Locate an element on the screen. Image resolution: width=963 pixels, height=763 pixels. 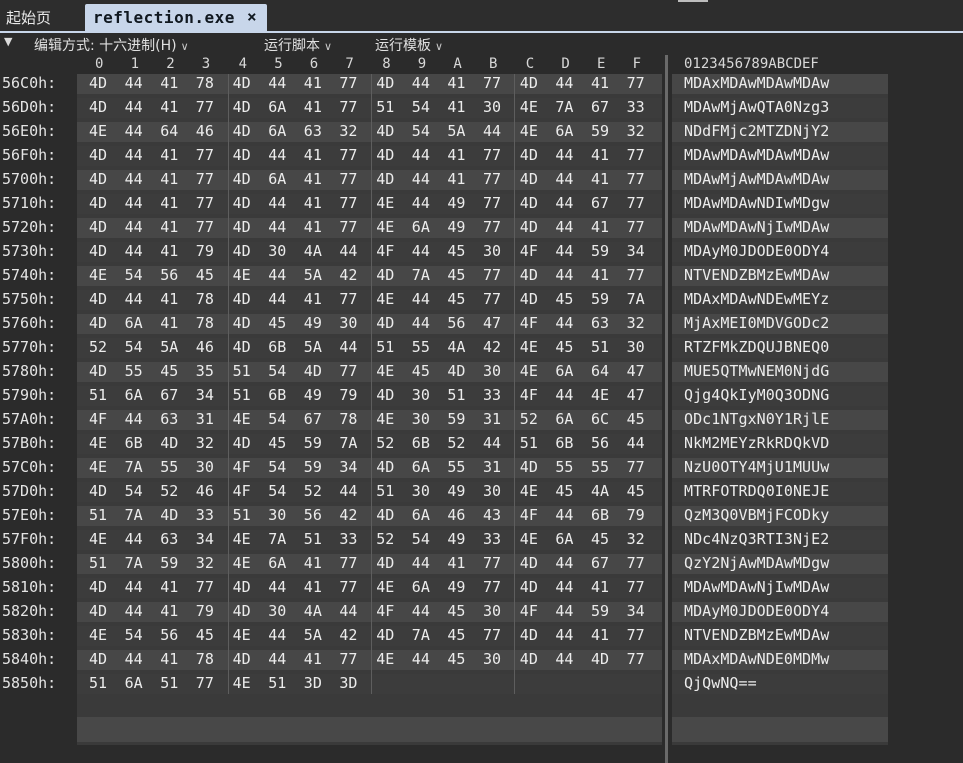
hex-byte: 59 is located at coordinates (600, 299).